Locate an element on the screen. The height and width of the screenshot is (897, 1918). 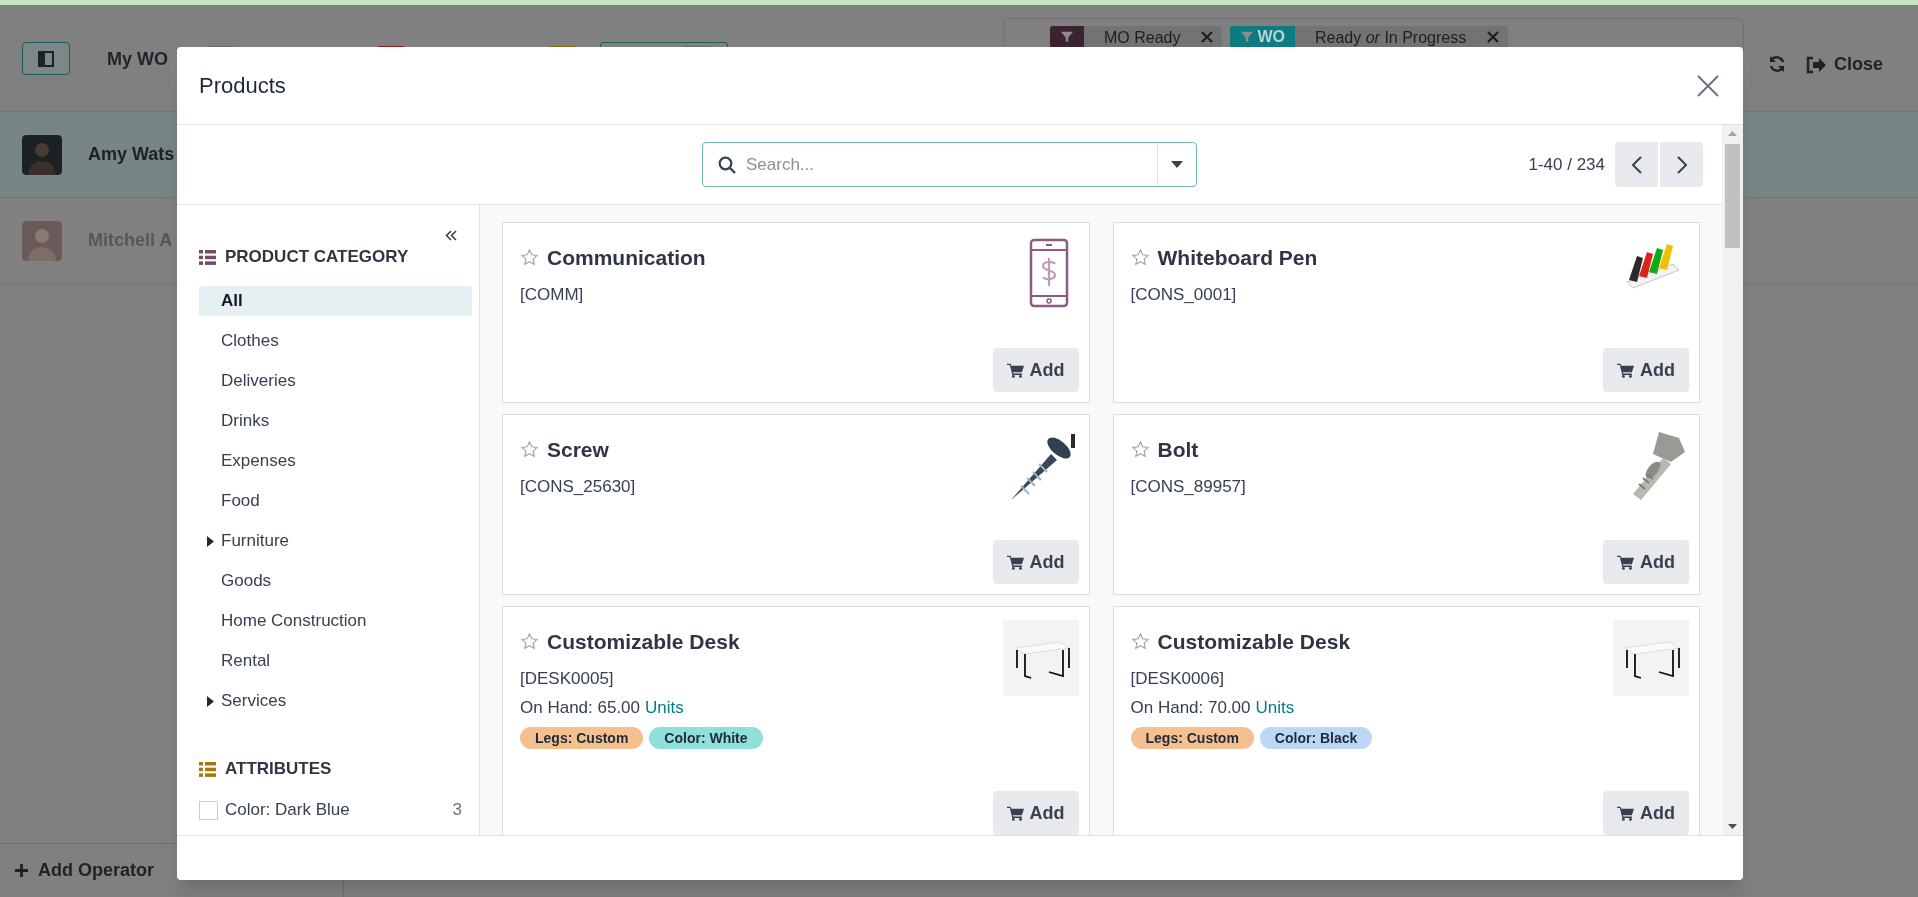
sidebar-icon is located at coordinates (46, 58).